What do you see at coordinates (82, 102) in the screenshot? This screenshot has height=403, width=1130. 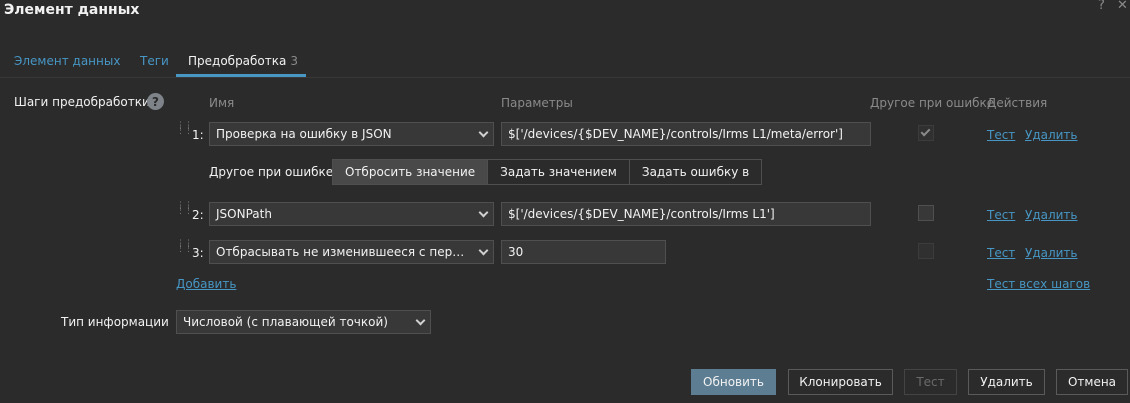 I see `preprocessing-steps-label: Шаги предобработки` at bounding box center [82, 102].